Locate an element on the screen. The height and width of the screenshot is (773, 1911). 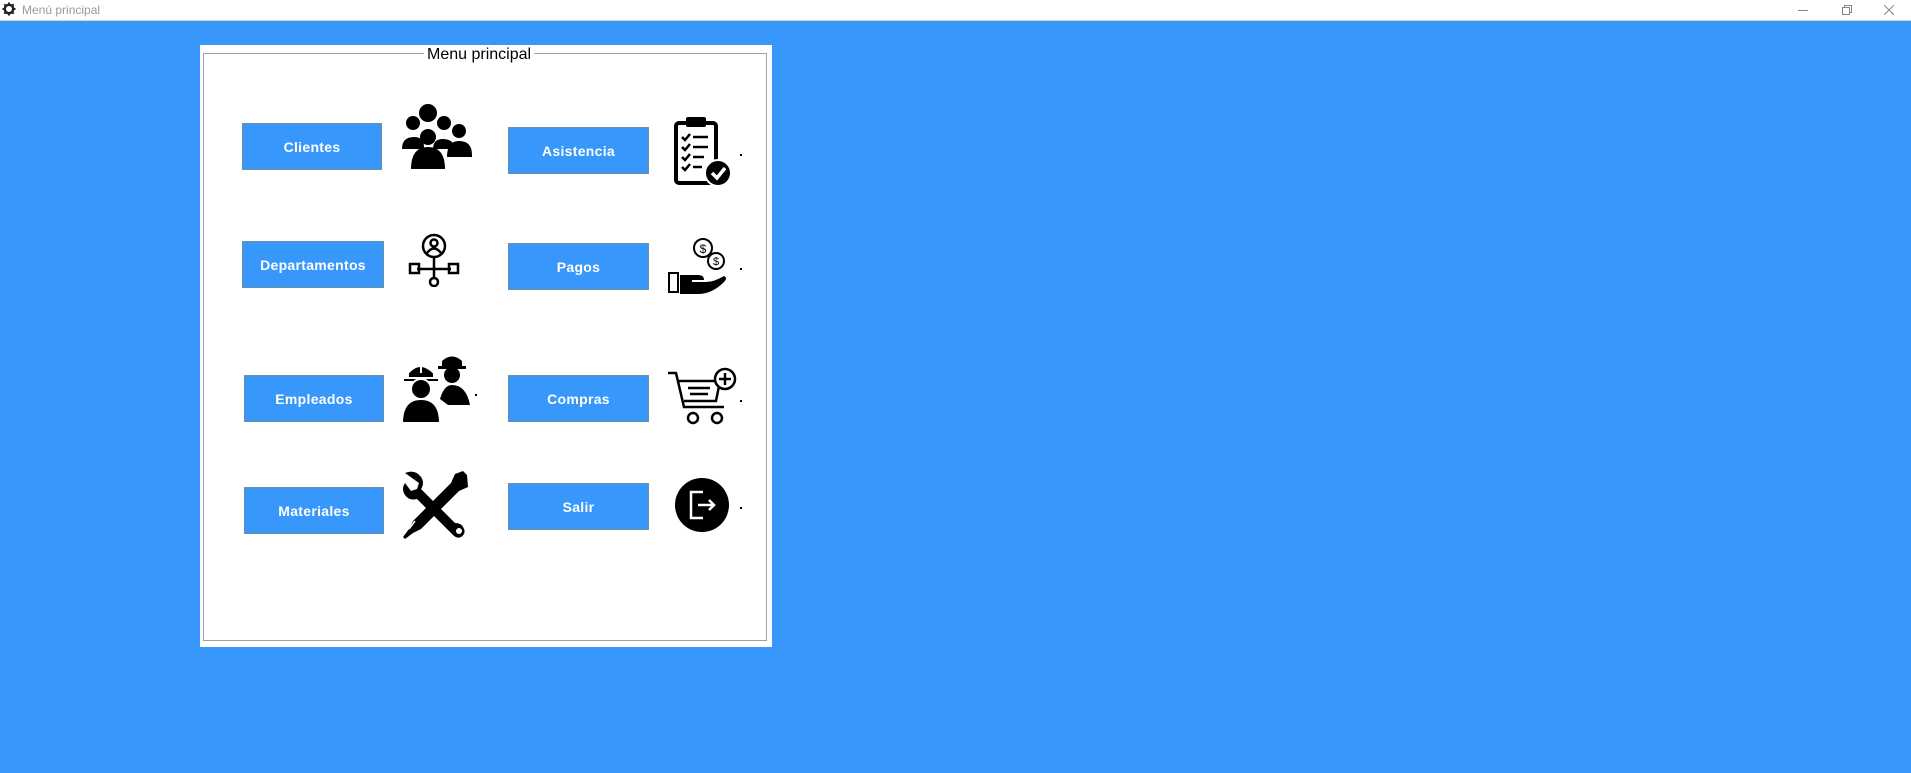
hand-money-icon: $ $ is located at coordinates (701, 266).